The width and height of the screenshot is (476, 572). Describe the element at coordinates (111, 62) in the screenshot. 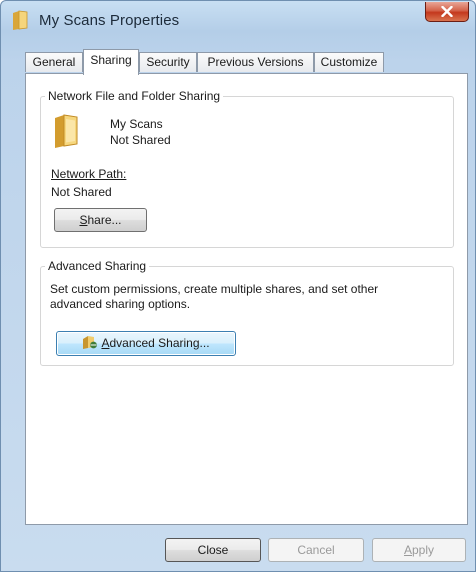

I see `tab-sharing: Sharing` at that location.